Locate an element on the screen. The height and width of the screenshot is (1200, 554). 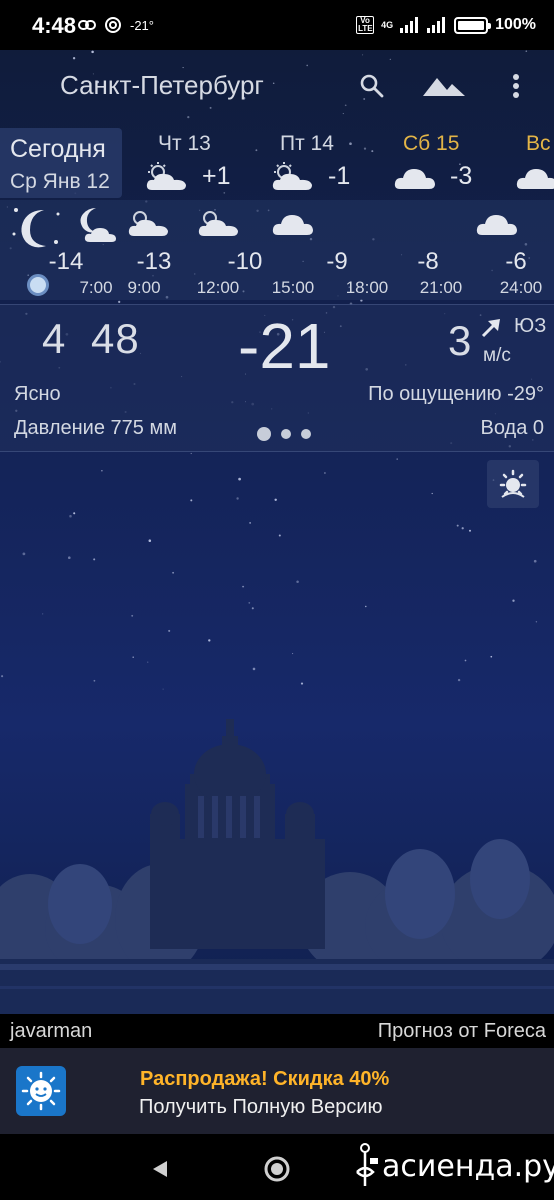
watermark-logo-icon is located at coordinates (367, 1164).